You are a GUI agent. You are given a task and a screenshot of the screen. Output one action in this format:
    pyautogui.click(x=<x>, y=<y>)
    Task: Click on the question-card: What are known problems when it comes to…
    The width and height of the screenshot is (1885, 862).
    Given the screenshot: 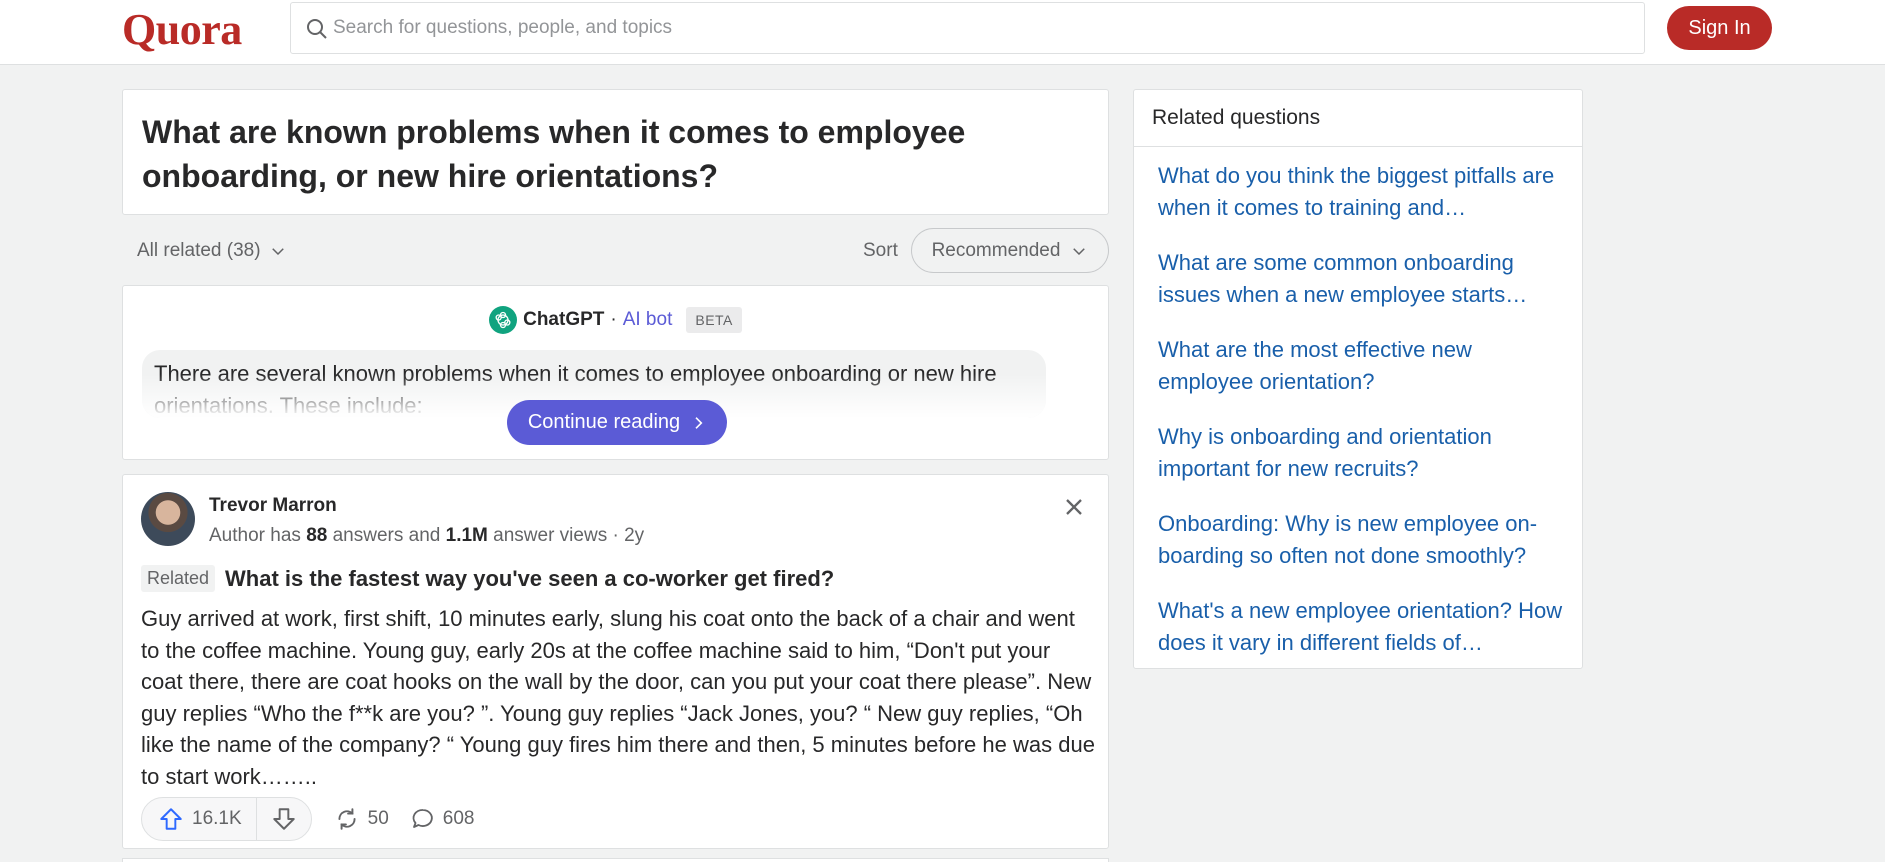 What is the action you would take?
    pyautogui.click(x=615, y=152)
    